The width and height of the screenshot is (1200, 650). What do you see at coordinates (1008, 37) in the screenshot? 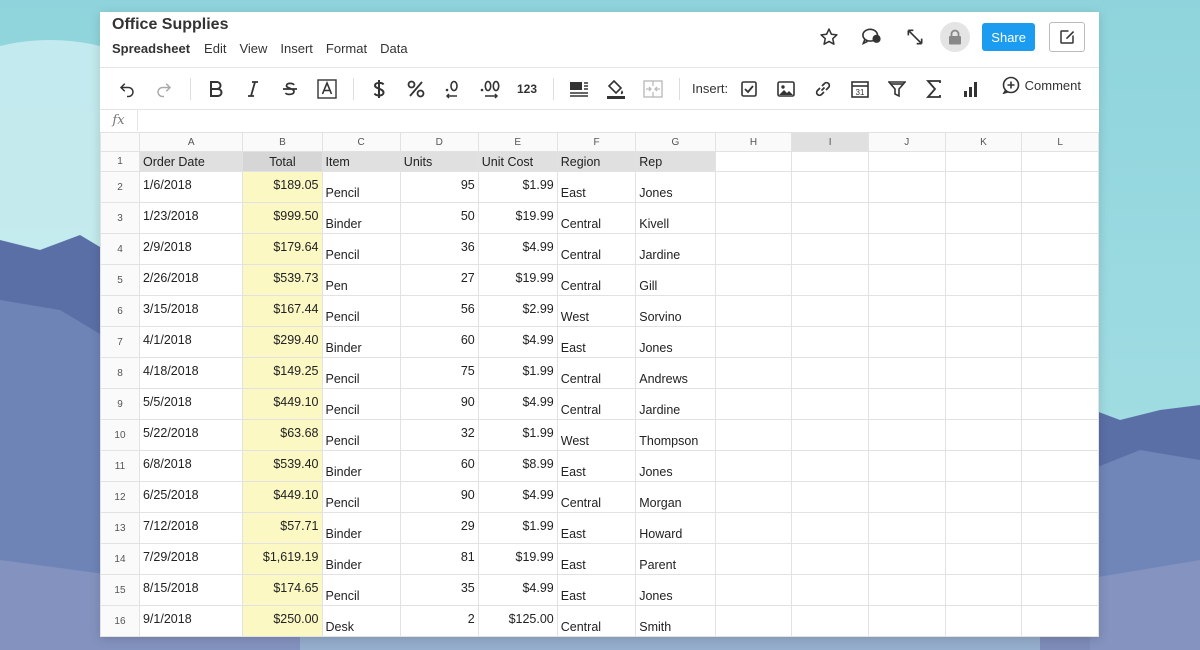
I see `share-button: Share` at bounding box center [1008, 37].